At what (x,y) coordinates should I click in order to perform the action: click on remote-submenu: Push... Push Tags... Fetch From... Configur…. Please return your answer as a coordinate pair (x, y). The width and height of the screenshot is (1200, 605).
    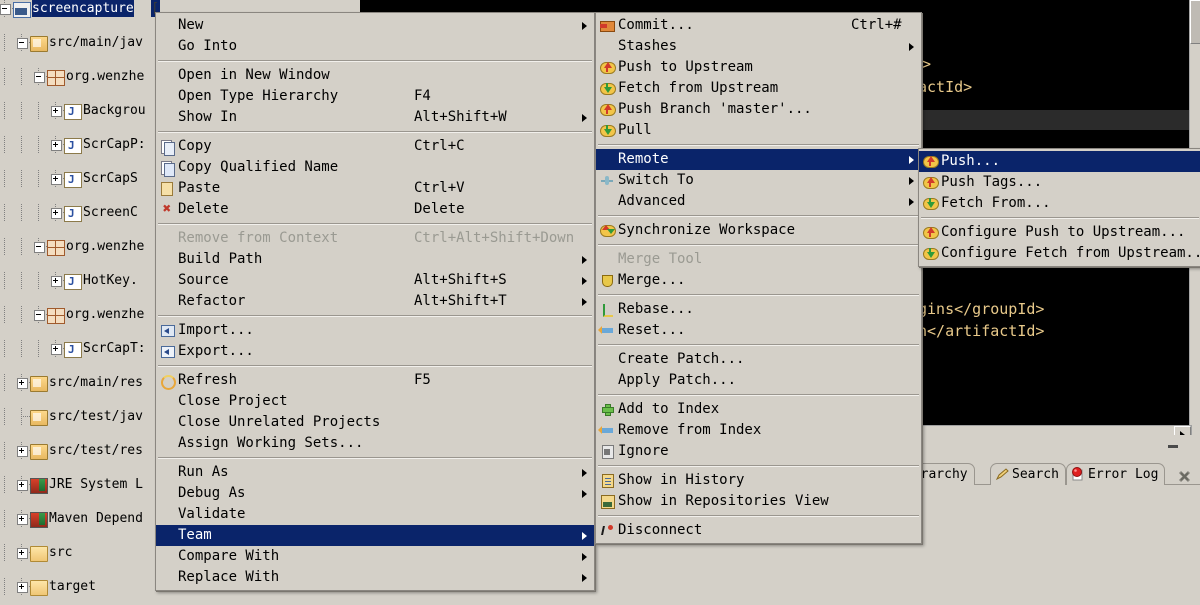
    Looking at the image, I should click on (1059, 207).